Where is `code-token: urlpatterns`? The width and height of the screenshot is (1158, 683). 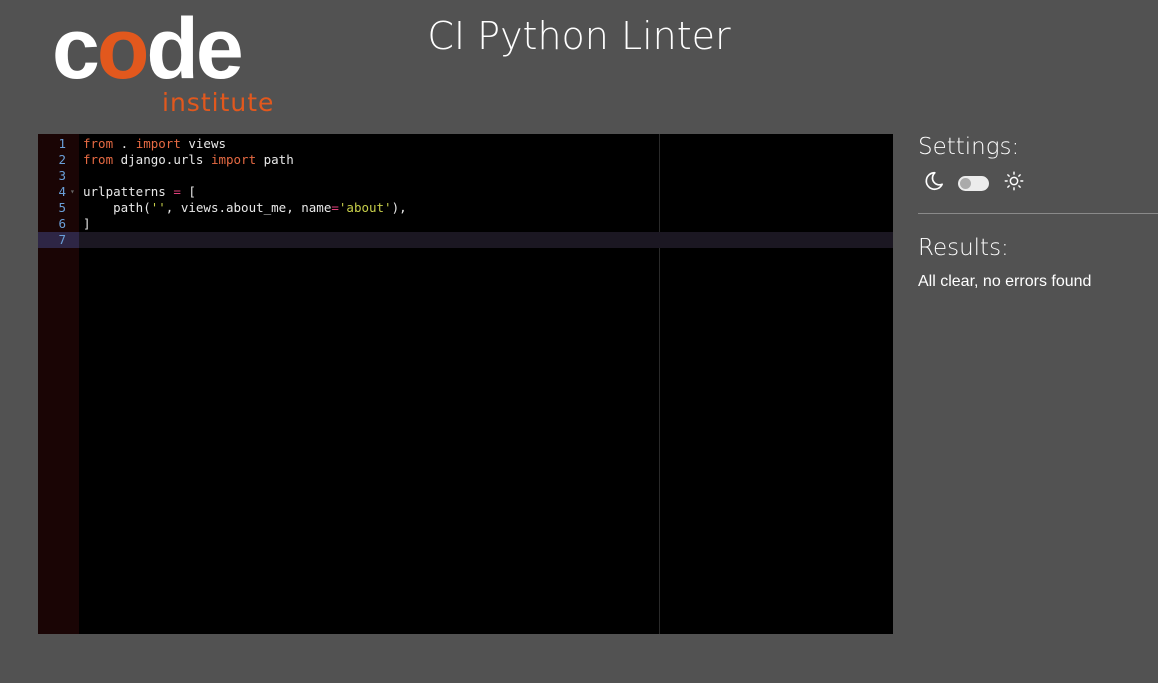
code-token: urlpatterns is located at coordinates (128, 191).